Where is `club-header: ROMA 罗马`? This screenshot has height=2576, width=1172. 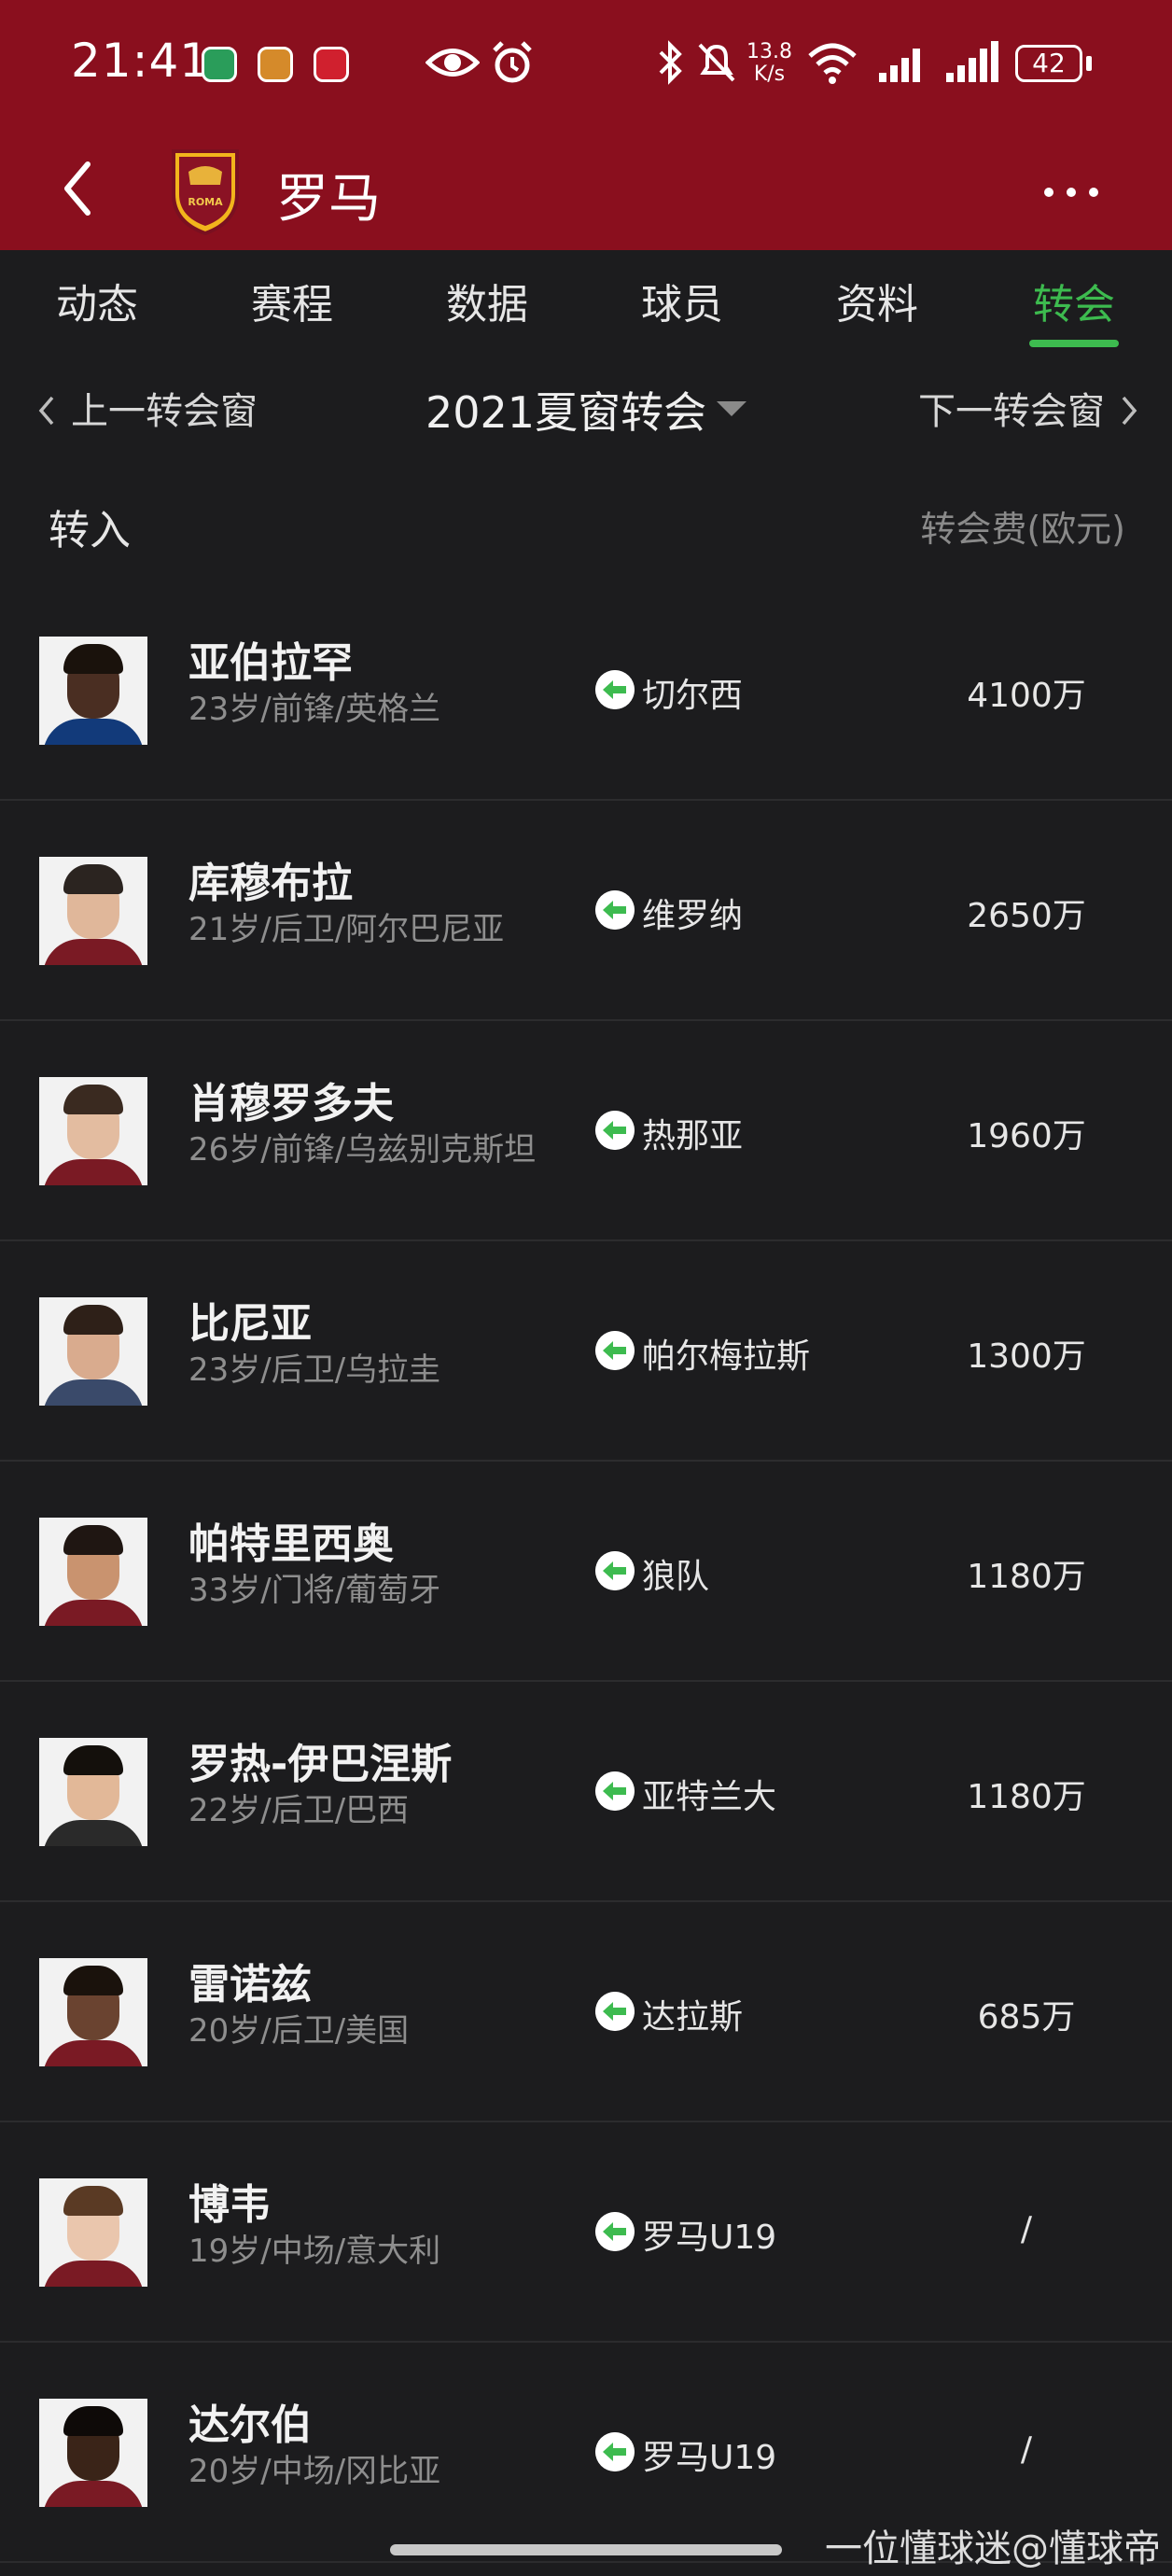
club-header: ROMA 罗马 is located at coordinates (586, 190).